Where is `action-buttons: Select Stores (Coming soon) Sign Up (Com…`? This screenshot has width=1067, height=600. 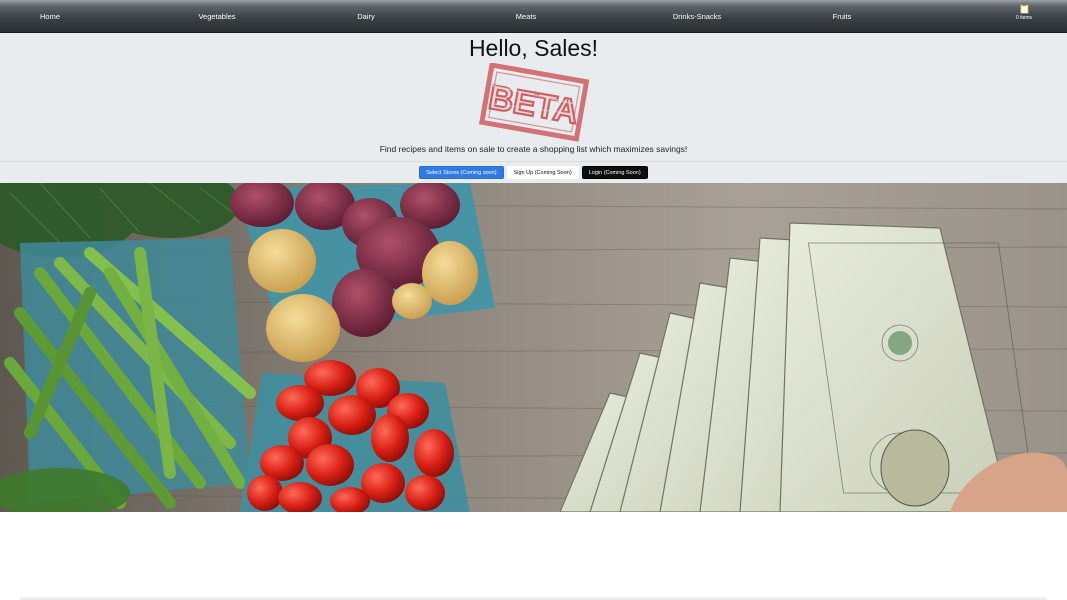 action-buttons: Select Stores (Coming soon) Sign Up (Com… is located at coordinates (533, 172).